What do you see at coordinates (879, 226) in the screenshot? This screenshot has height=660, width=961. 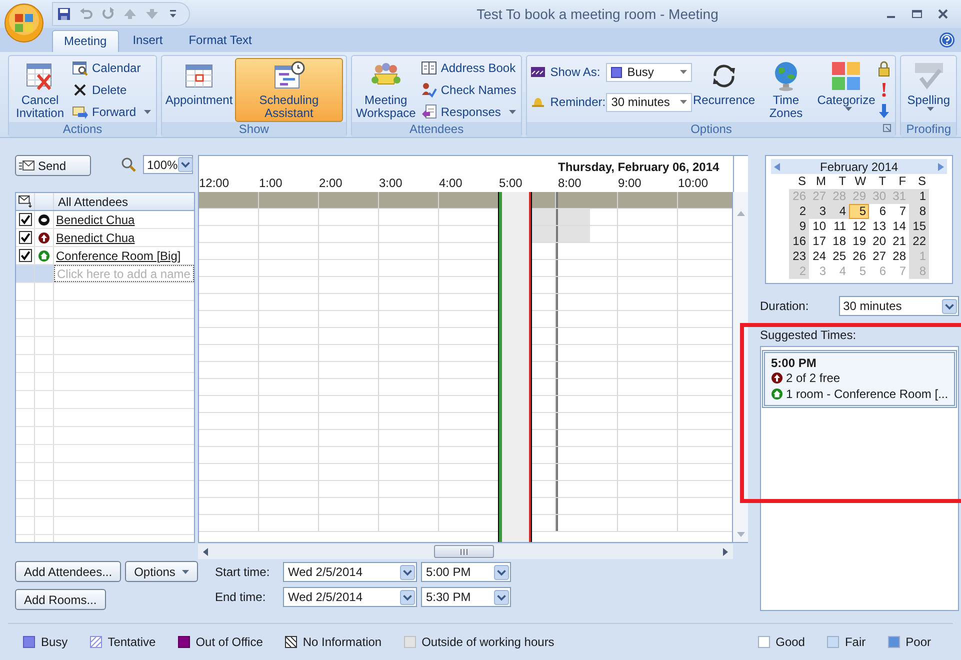 I see `calendar-day: 13` at bounding box center [879, 226].